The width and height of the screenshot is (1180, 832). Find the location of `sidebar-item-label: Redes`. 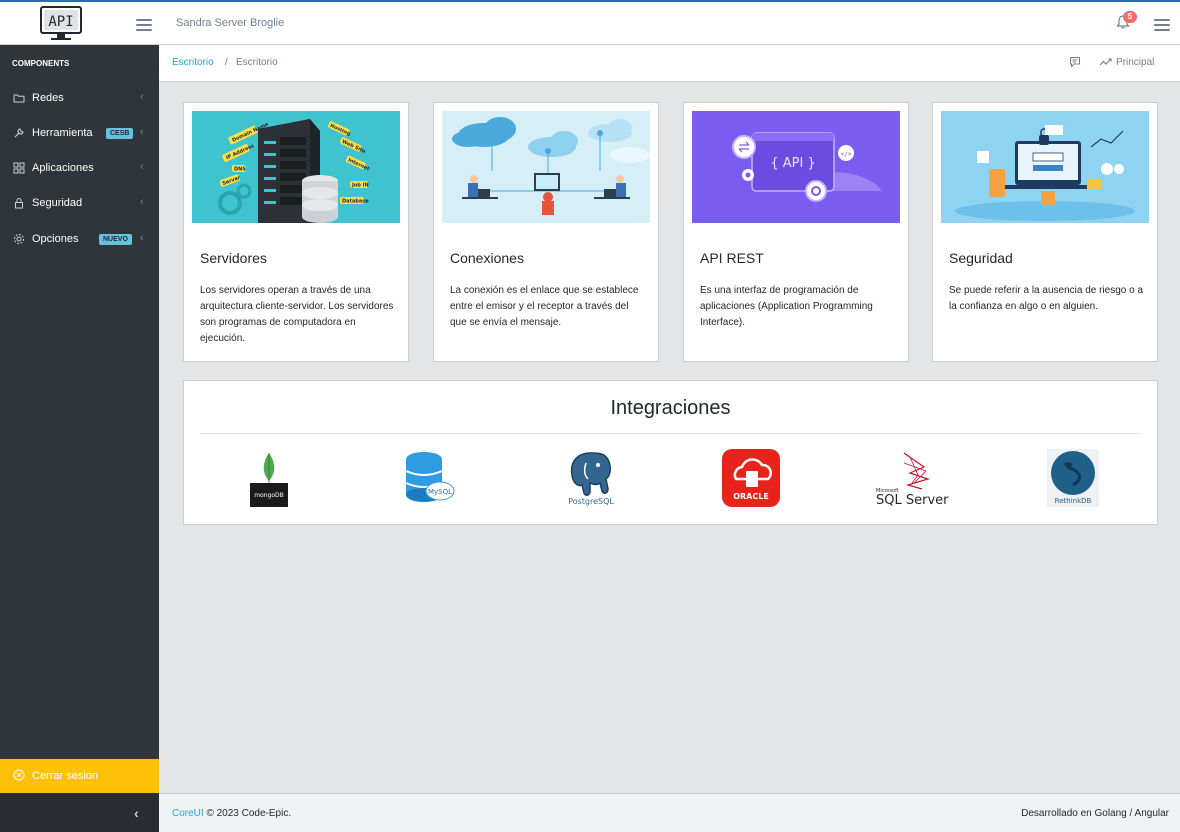

sidebar-item-label: Redes is located at coordinates (48, 98).